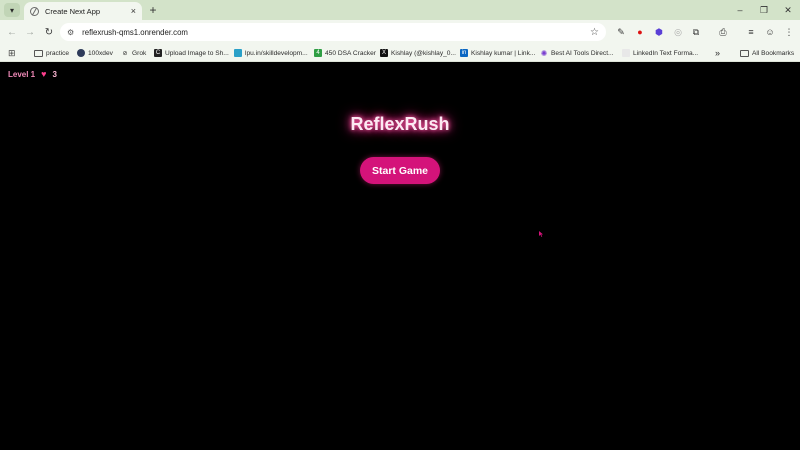 This screenshot has width=800, height=450. What do you see at coordinates (678, 32) in the screenshot?
I see `compass-icon: ◎` at bounding box center [678, 32].